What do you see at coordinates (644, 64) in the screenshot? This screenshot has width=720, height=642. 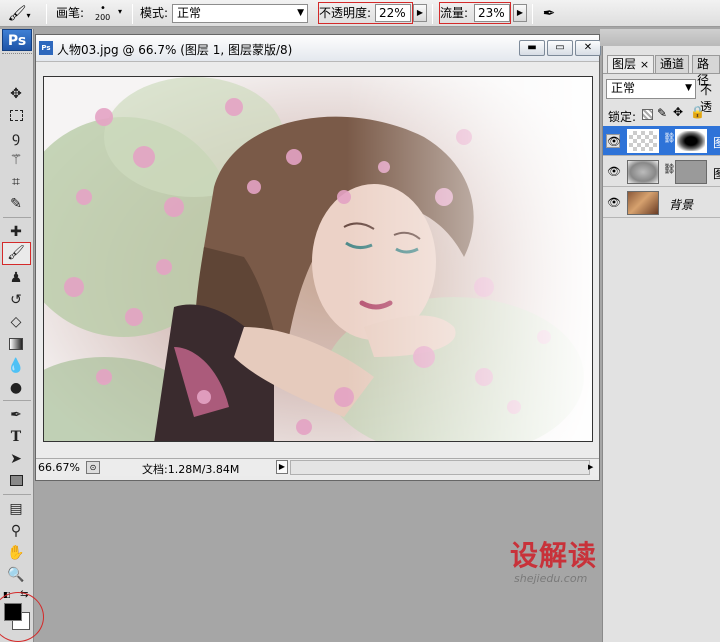 I see `close-icon: ×` at bounding box center [644, 64].